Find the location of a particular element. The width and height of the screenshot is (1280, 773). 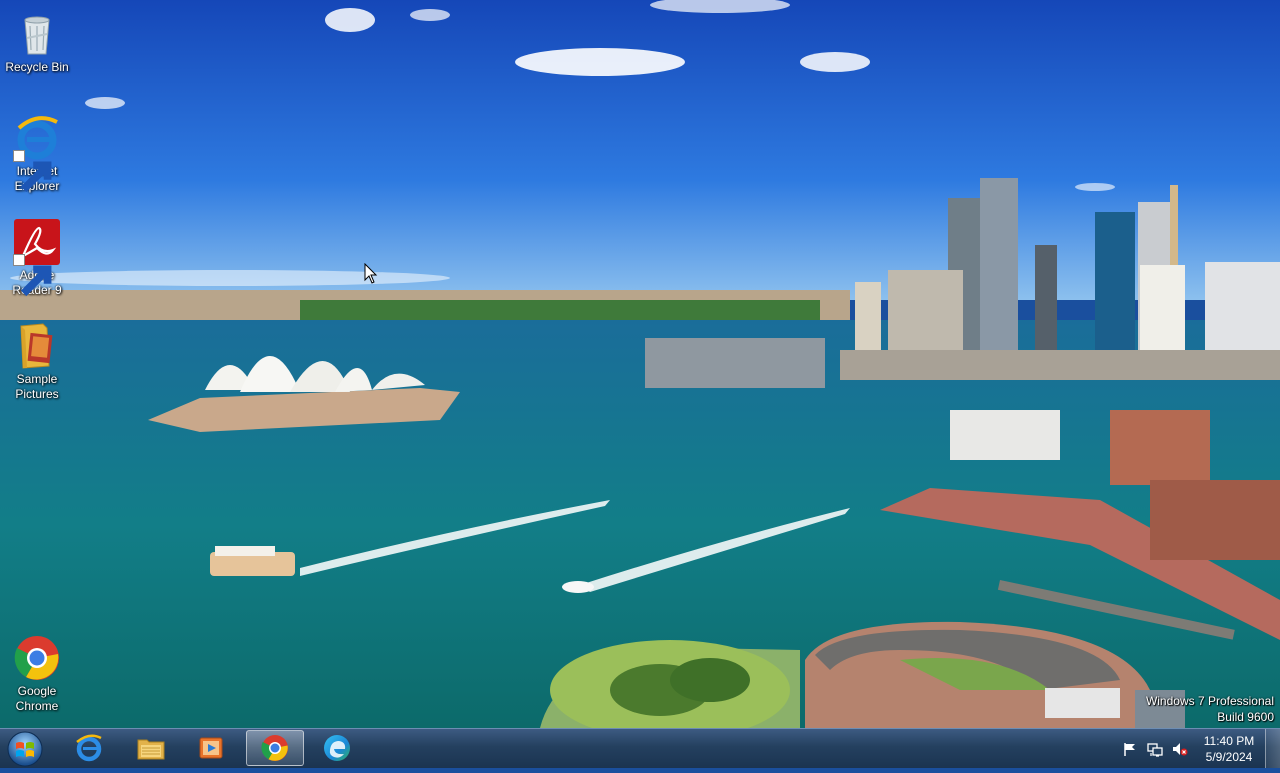

taskbar-internet-explorer-button is located at coordinates (89, 748).